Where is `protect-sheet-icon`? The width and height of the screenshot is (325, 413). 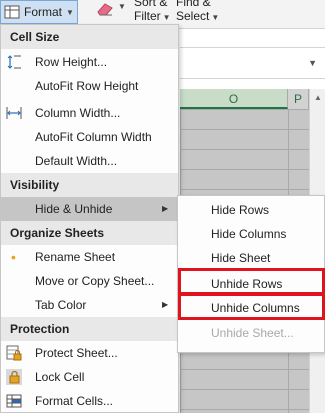 protect-sheet-icon is located at coordinates (14, 353).